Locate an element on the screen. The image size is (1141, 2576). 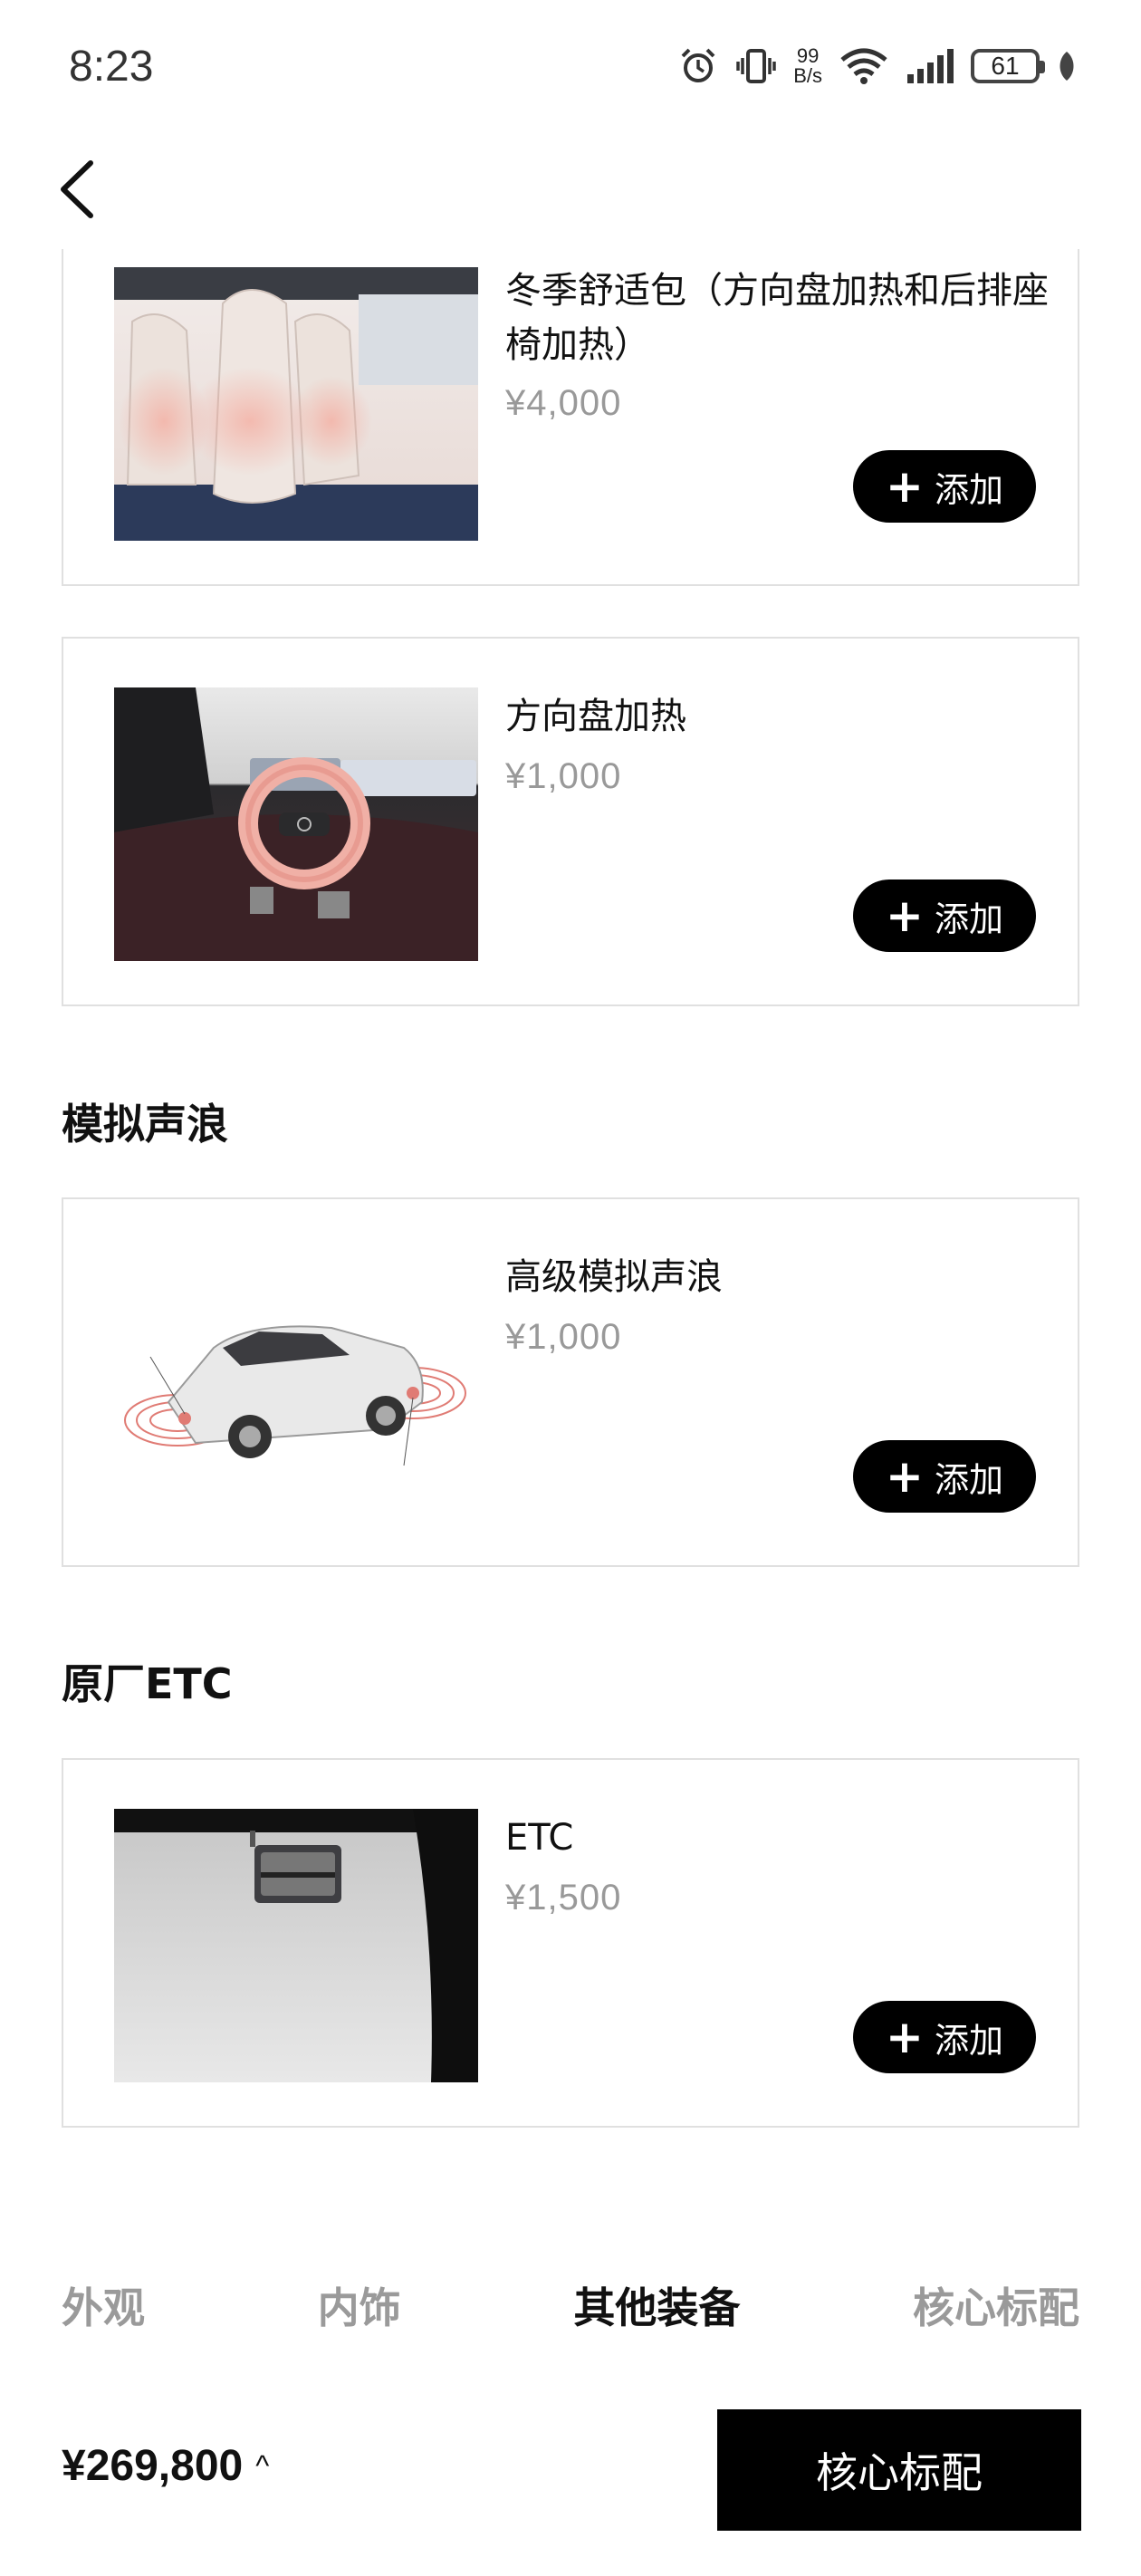
item-name: 高级模拟声浪 is located at coordinates (614, 1277).